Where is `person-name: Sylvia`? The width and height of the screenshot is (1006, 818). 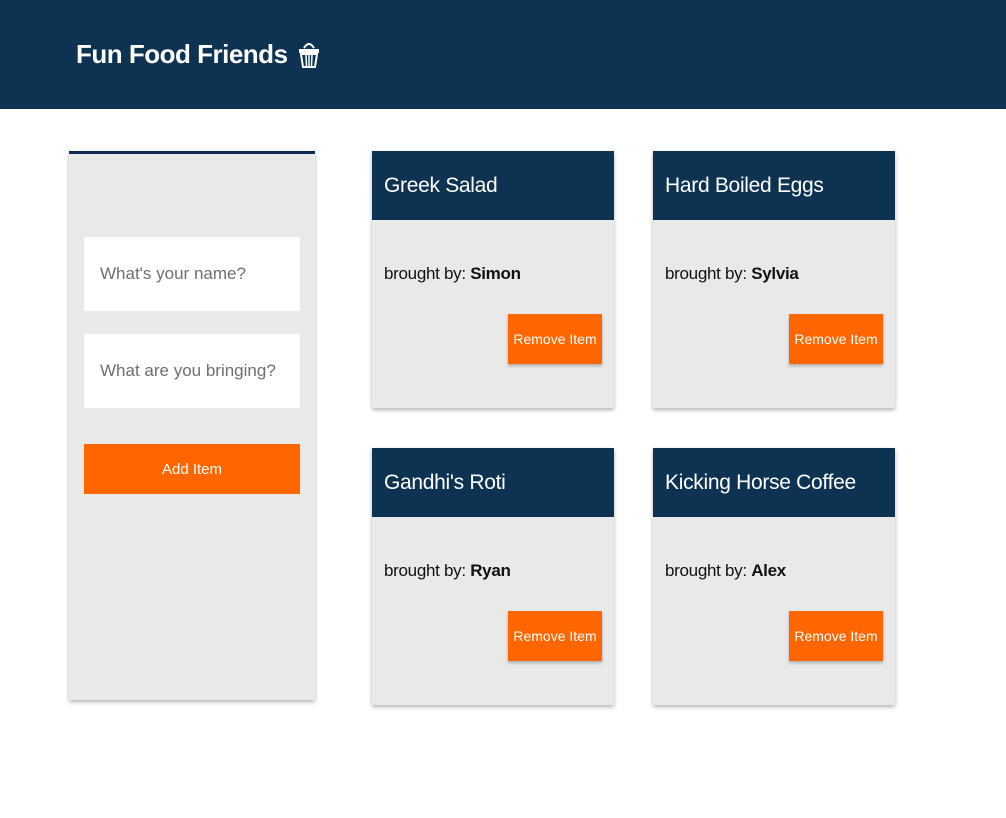
person-name: Sylvia is located at coordinates (775, 273).